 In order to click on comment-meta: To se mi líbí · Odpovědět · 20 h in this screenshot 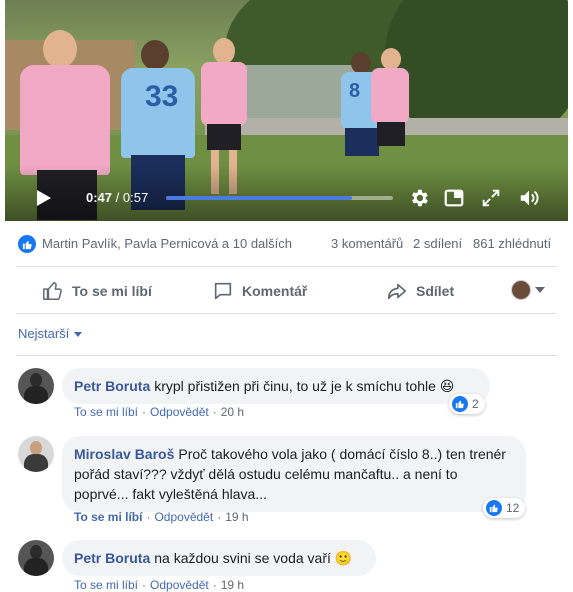, I will do `click(159, 412)`.